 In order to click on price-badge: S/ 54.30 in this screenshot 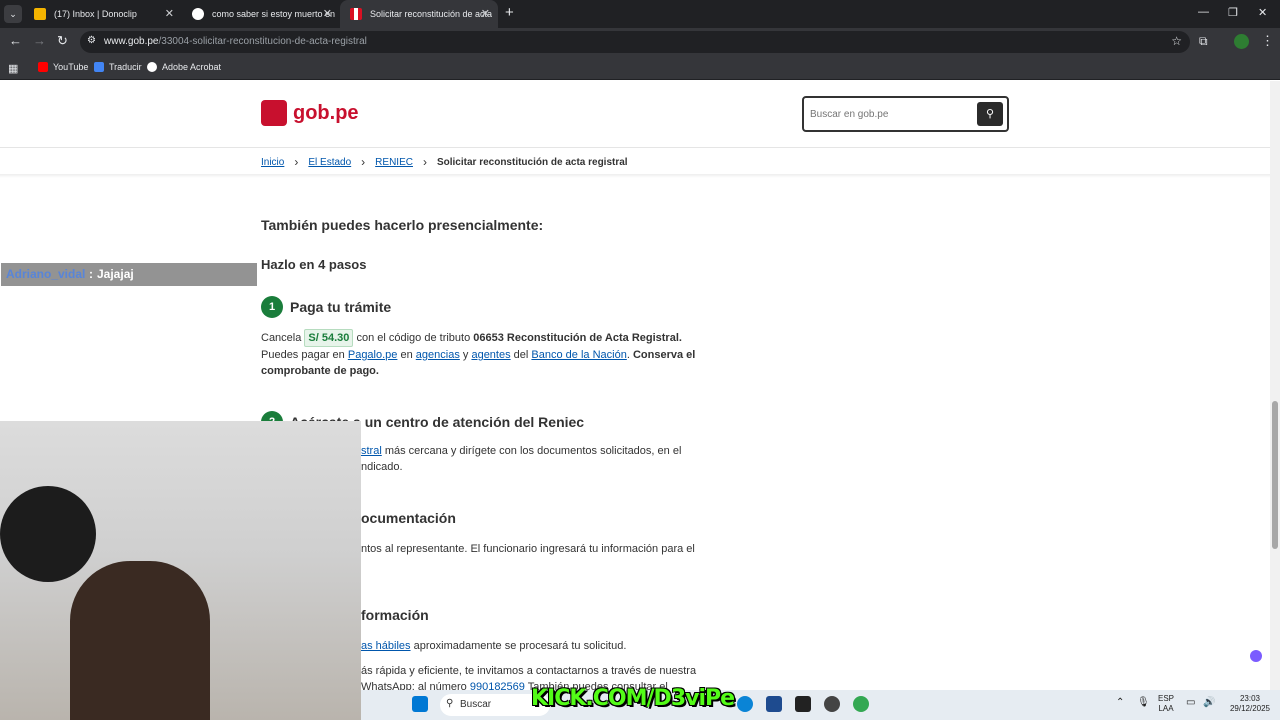, I will do `click(329, 338)`.